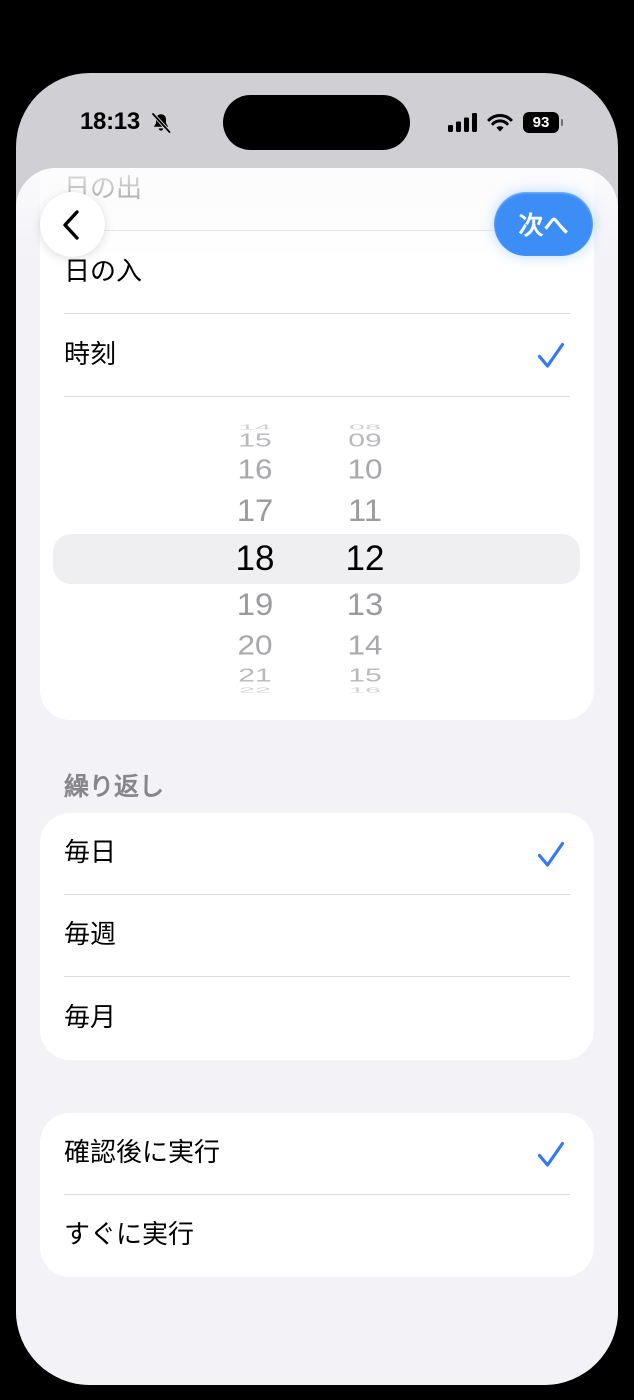 The height and width of the screenshot is (1400, 634). Describe the element at coordinates (365, 690) in the screenshot. I see `minute-option: 16` at that location.